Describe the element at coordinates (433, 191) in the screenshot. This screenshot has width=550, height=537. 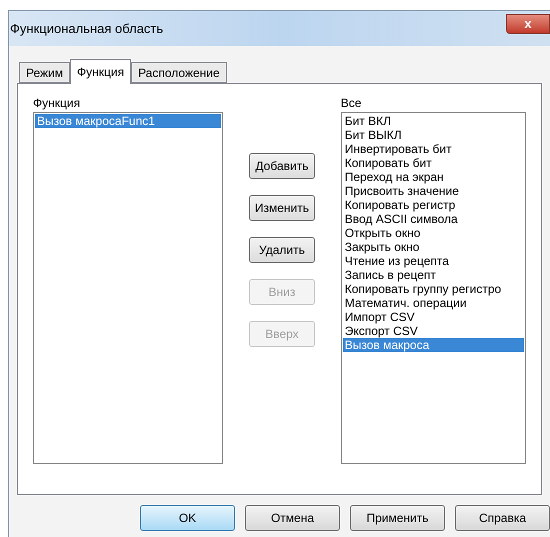
I see `list-item: Присвоить значение` at that location.